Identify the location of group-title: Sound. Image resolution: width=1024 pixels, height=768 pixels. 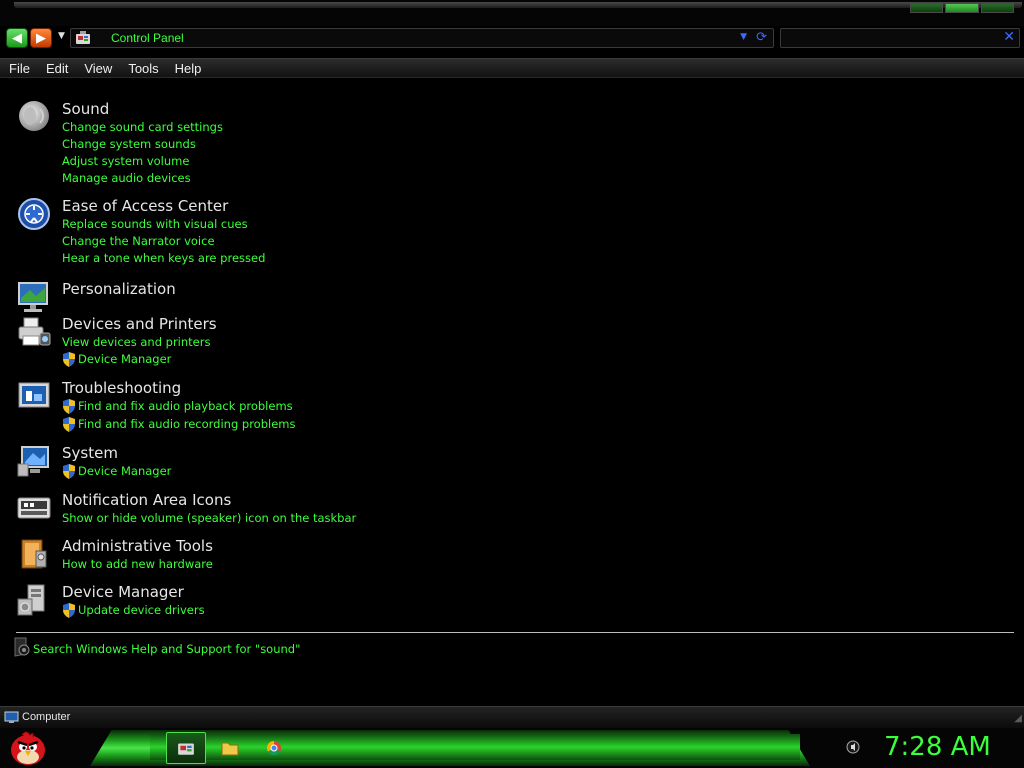
(85, 109).